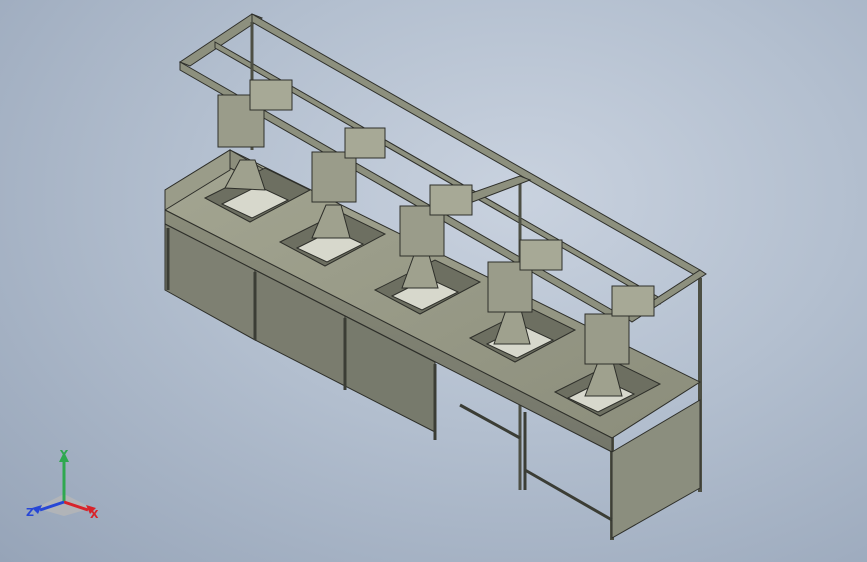 The width and height of the screenshot is (867, 562). What do you see at coordinates (94, 514) in the screenshot?
I see `triad-x-label: X` at bounding box center [94, 514].